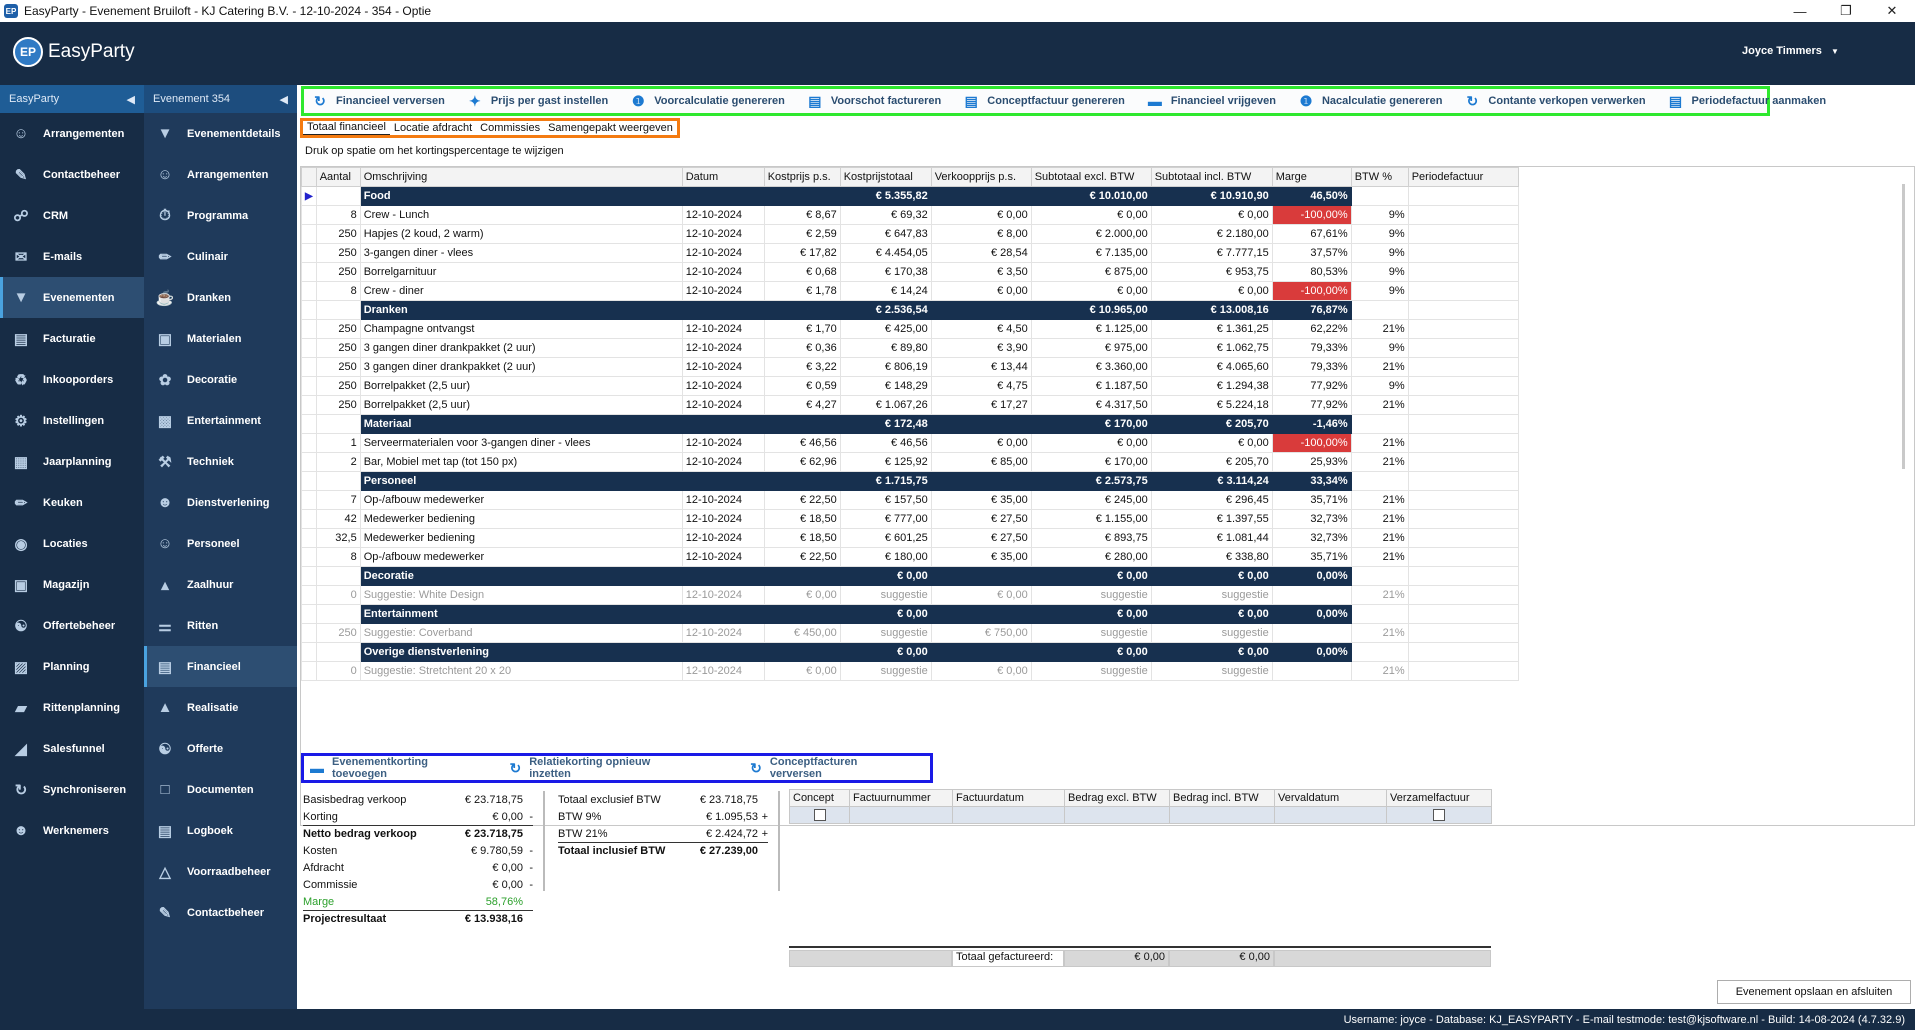  Describe the element at coordinates (220, 297) in the screenshot. I see `nav-item-dranken: ☕ Dranken` at that location.